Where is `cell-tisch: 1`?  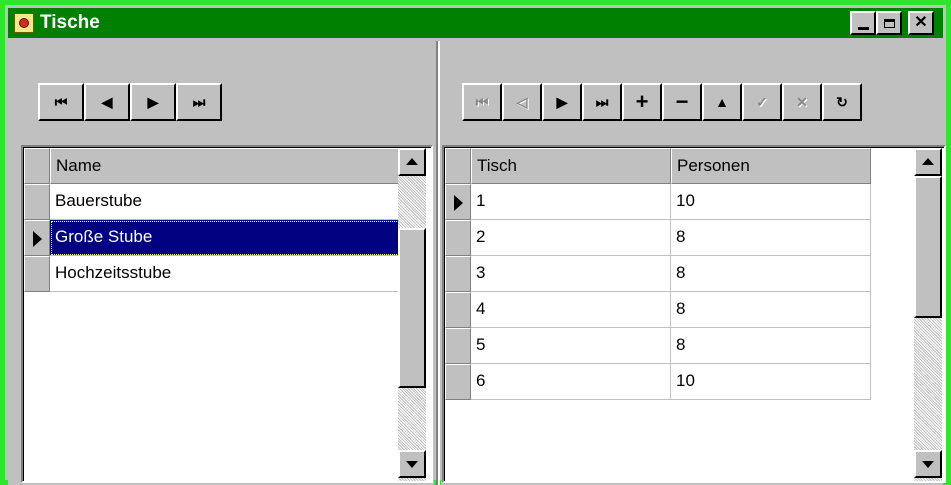 cell-tisch: 1 is located at coordinates (571, 202).